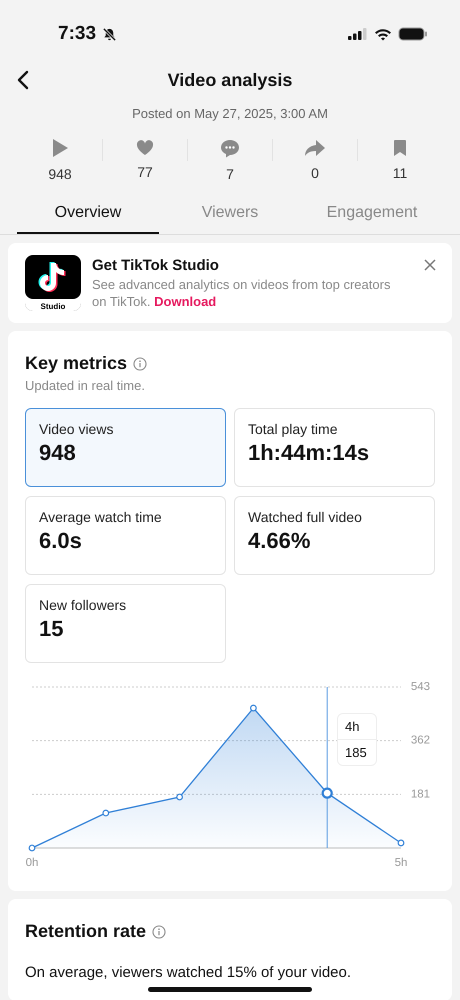  What do you see at coordinates (83, 605) in the screenshot?
I see `metric-label: New followers` at bounding box center [83, 605].